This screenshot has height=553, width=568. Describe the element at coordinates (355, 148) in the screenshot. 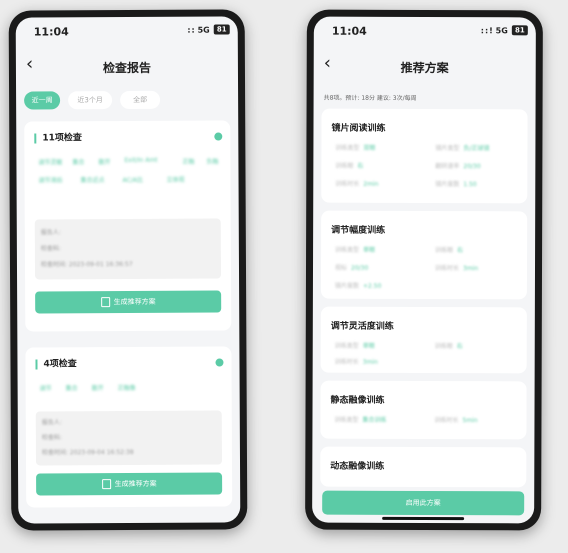

I see `plan-field: 训练类型 双眼` at that location.